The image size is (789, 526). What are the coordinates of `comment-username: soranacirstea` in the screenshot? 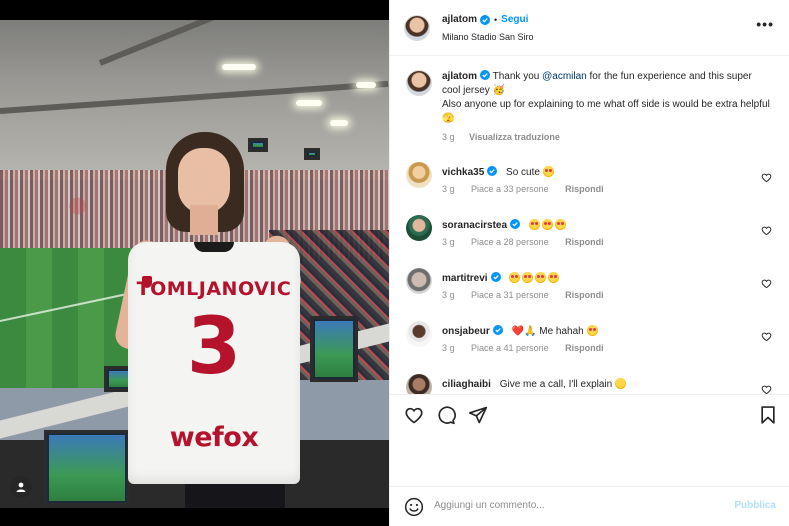 It's located at (474, 225).